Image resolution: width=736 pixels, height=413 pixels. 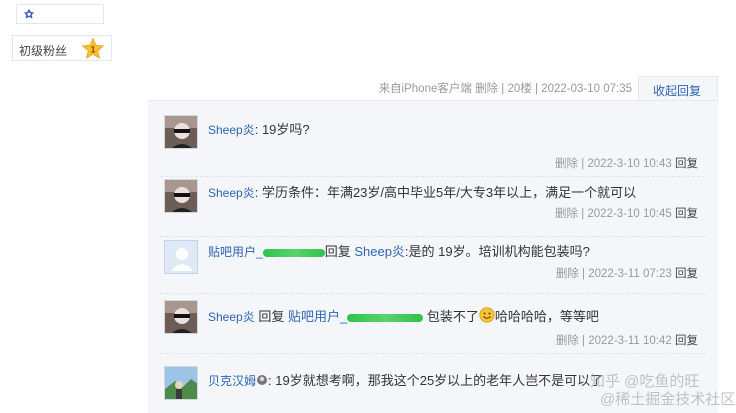 What do you see at coordinates (452, 316) in the screenshot?
I see `reply-text-before: 包装不了` at bounding box center [452, 316].